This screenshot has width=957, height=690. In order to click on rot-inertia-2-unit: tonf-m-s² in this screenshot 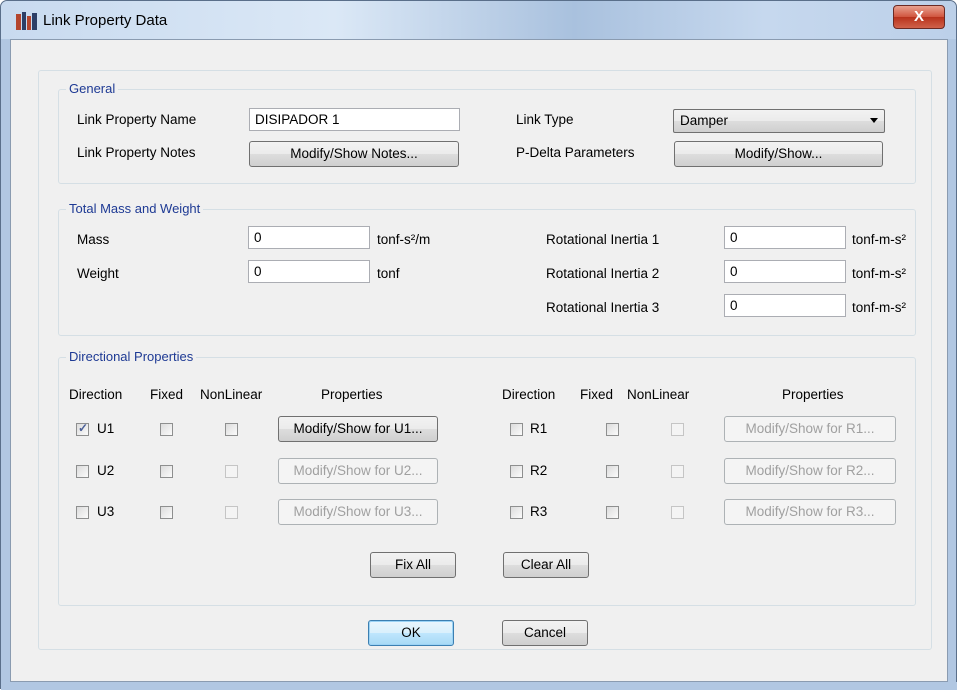, I will do `click(879, 273)`.